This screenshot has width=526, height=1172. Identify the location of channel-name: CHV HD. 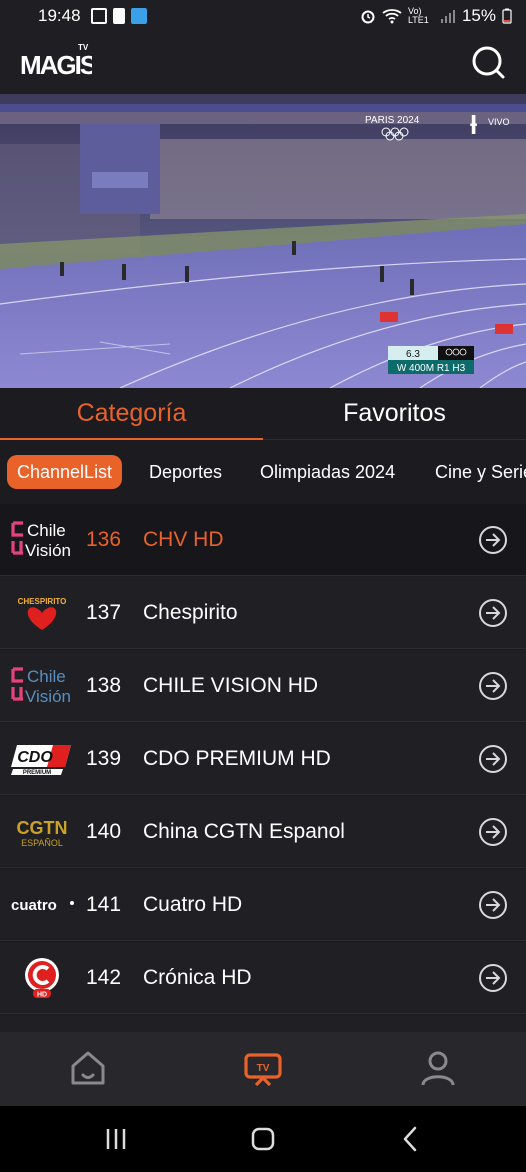
(183, 539).